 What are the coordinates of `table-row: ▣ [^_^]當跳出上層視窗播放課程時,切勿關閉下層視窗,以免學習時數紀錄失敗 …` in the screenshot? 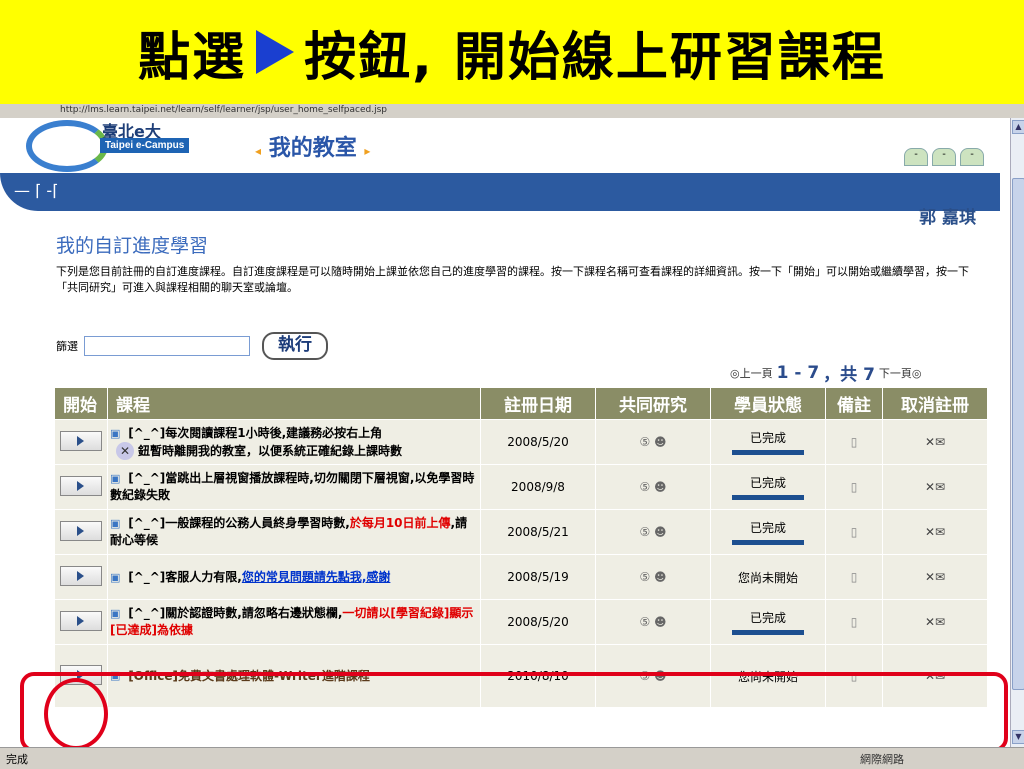 It's located at (521, 487).